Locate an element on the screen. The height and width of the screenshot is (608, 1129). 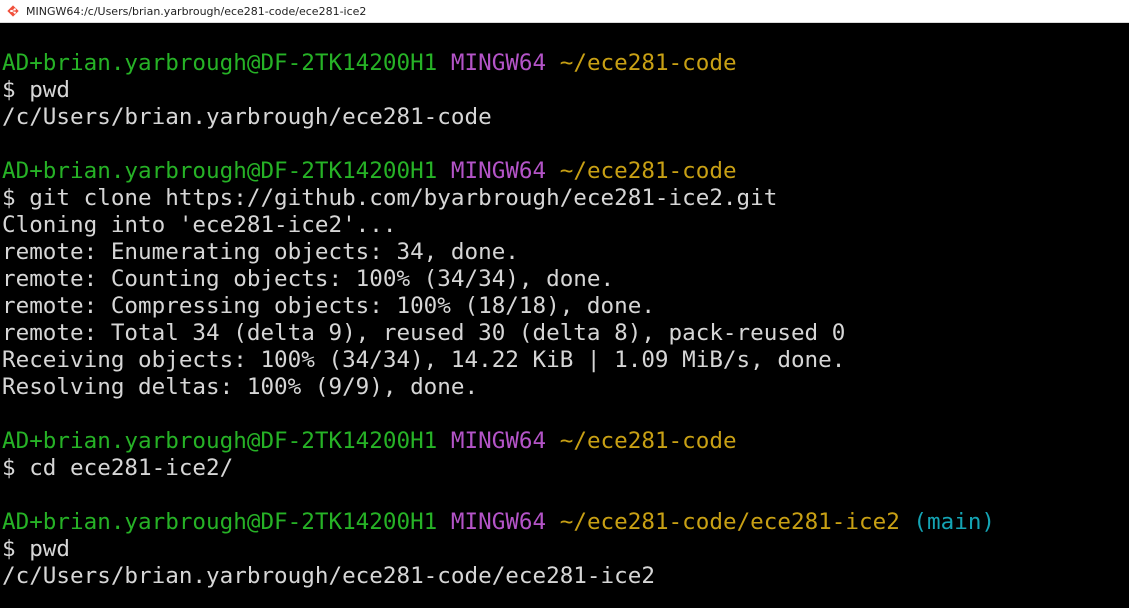
command-line: $ cd ece281-ice2/ is located at coordinates (118, 468).